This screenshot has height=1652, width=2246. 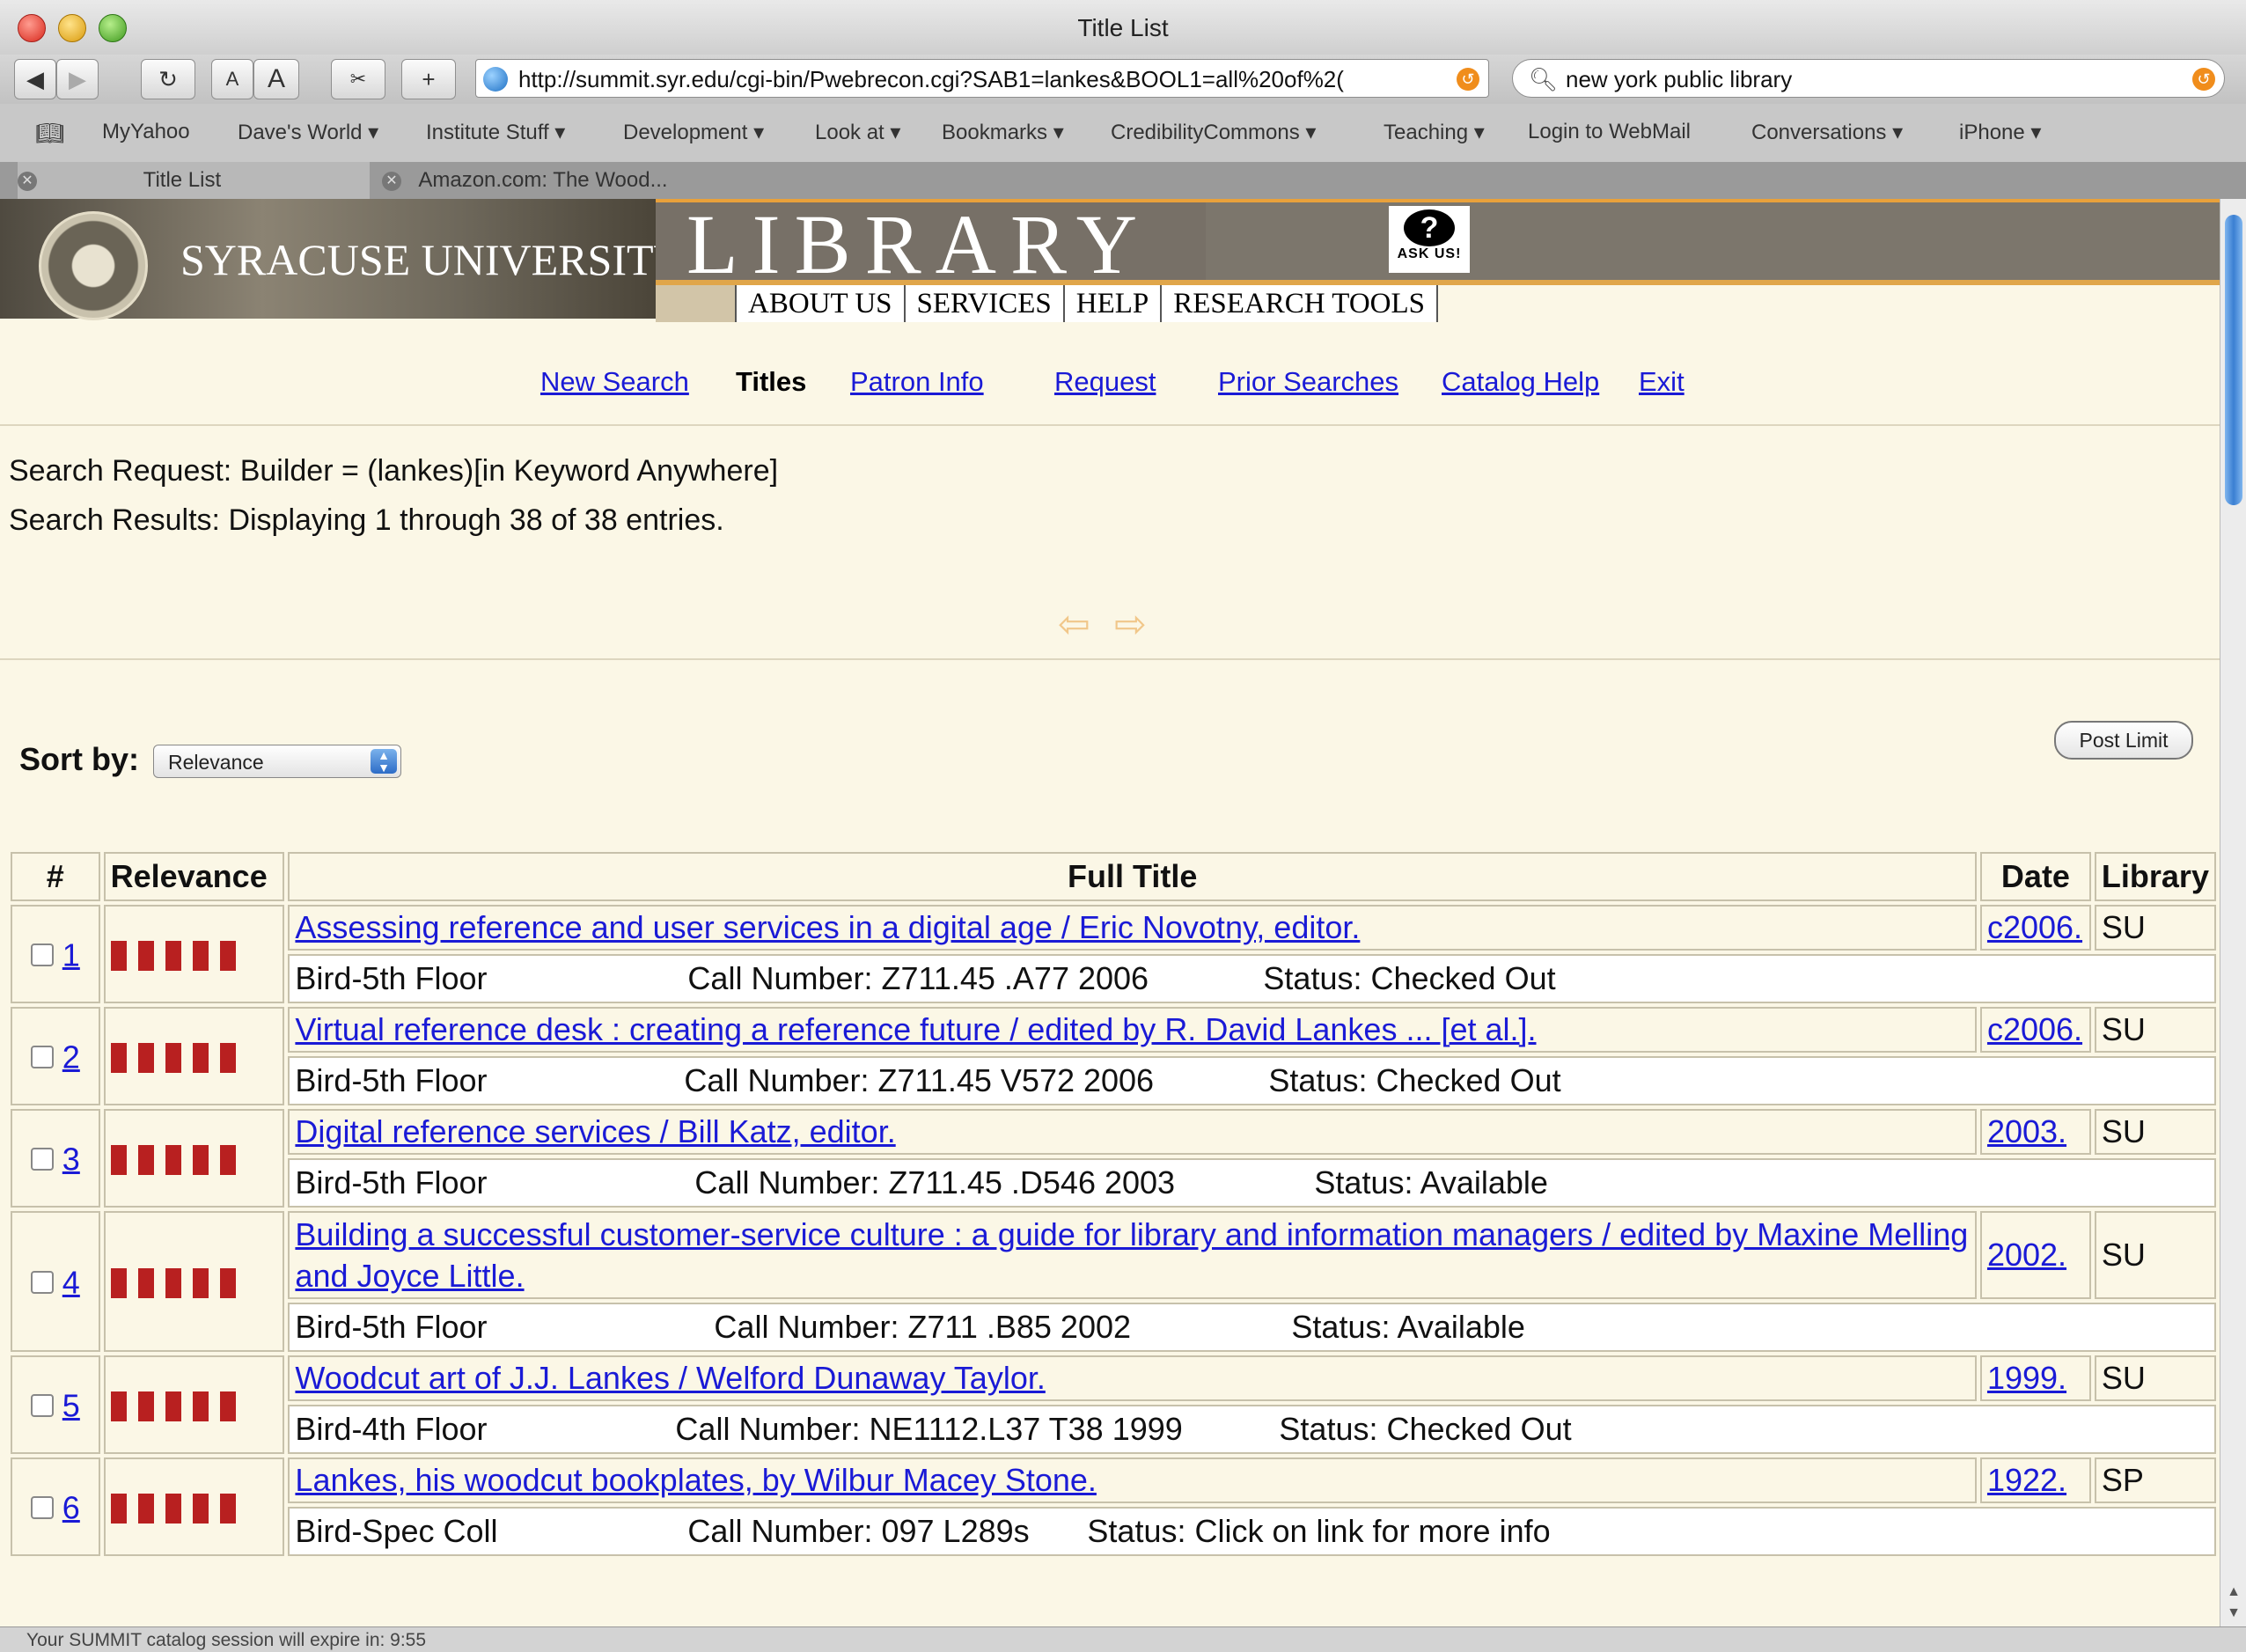 What do you see at coordinates (168, 79) in the screenshot?
I see `reload-button: ↻` at bounding box center [168, 79].